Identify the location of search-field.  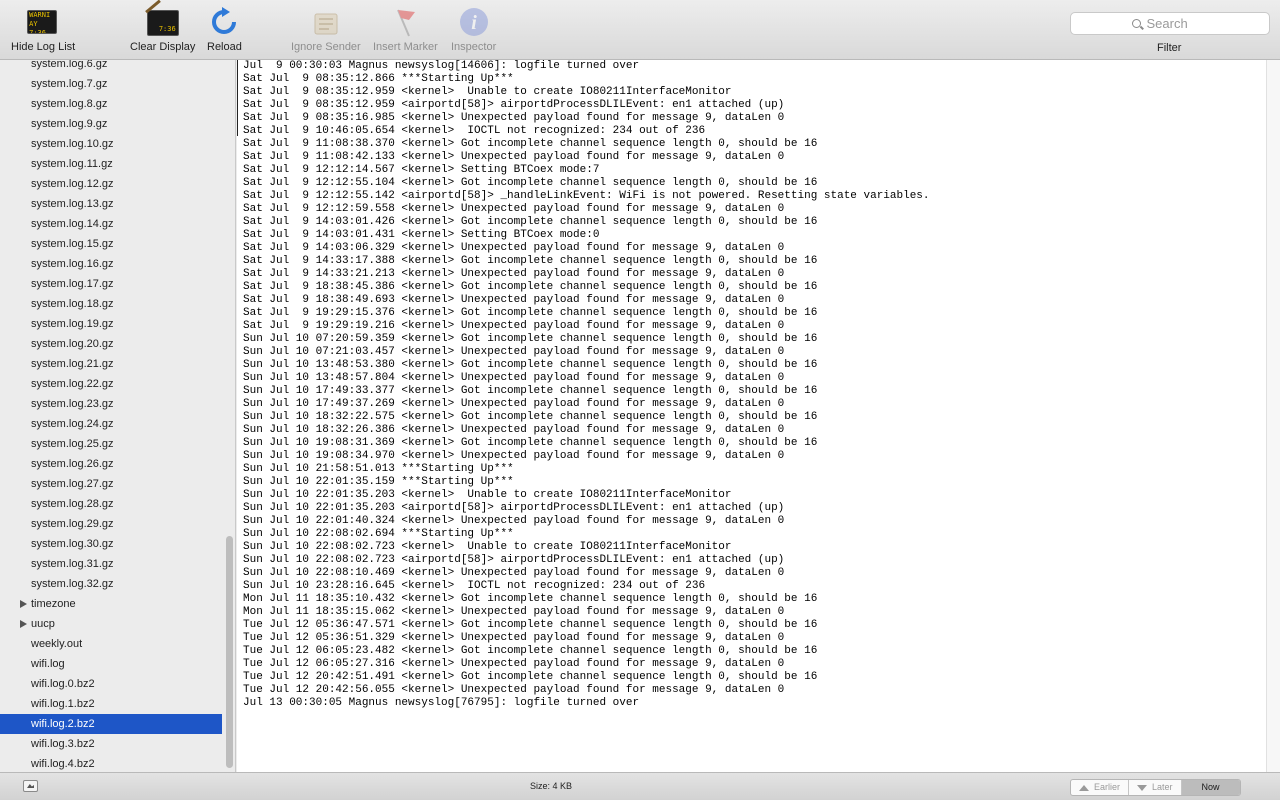
(1170, 23).